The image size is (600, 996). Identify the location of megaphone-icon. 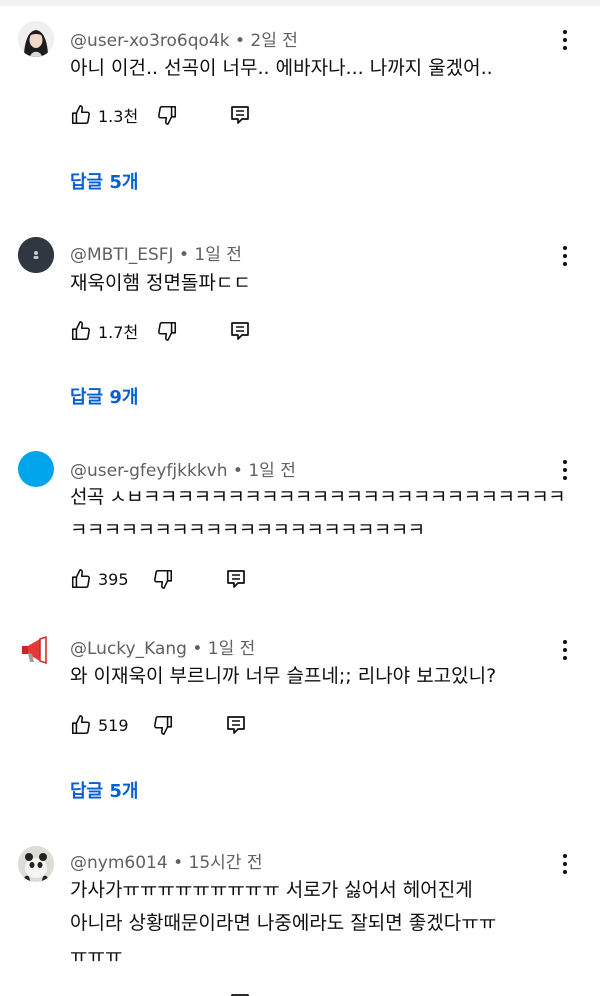
(34, 650).